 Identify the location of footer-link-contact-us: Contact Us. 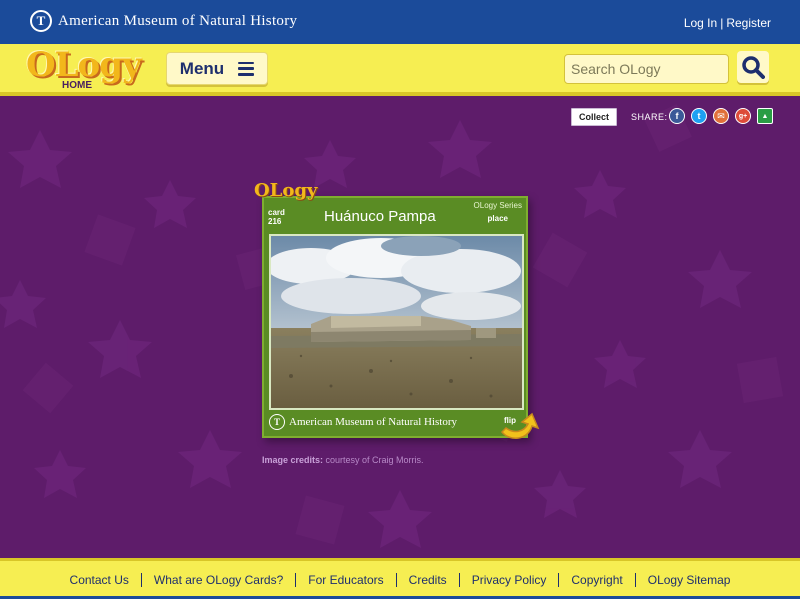
(100, 580).